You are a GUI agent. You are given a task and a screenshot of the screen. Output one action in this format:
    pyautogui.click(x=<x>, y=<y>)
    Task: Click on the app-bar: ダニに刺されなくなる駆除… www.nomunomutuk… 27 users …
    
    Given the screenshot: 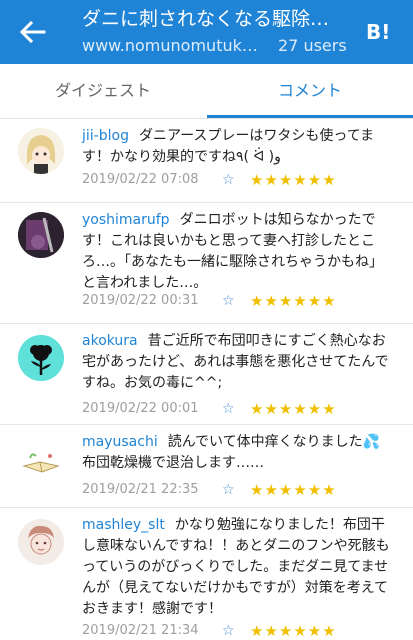 What is the action you would take?
    pyautogui.click(x=206, y=32)
    